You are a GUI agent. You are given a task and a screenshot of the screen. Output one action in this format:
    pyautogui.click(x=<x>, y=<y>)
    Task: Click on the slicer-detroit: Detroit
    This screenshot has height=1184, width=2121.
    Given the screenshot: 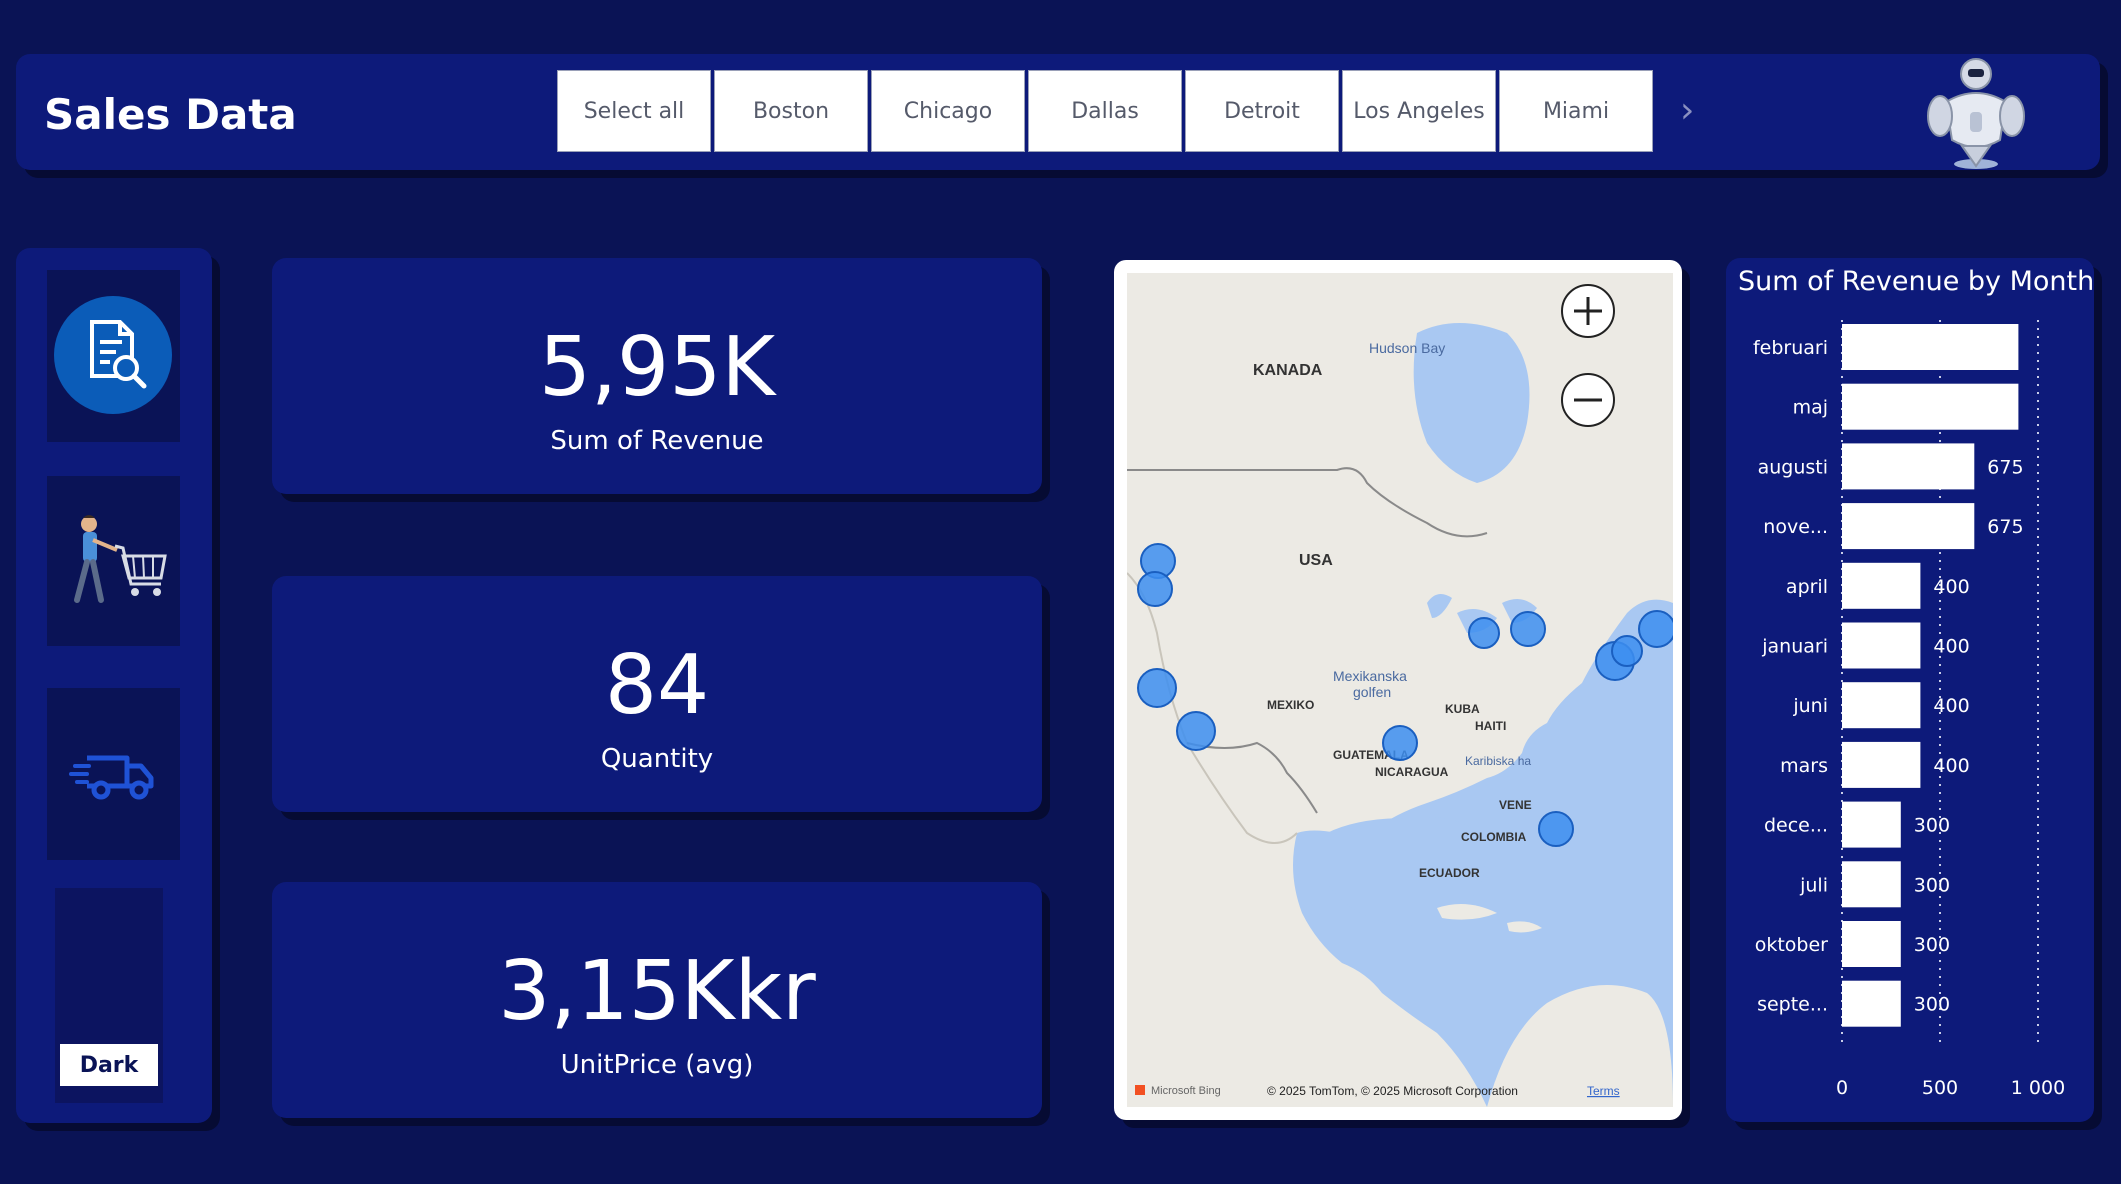 What is the action you would take?
    pyautogui.click(x=1262, y=111)
    